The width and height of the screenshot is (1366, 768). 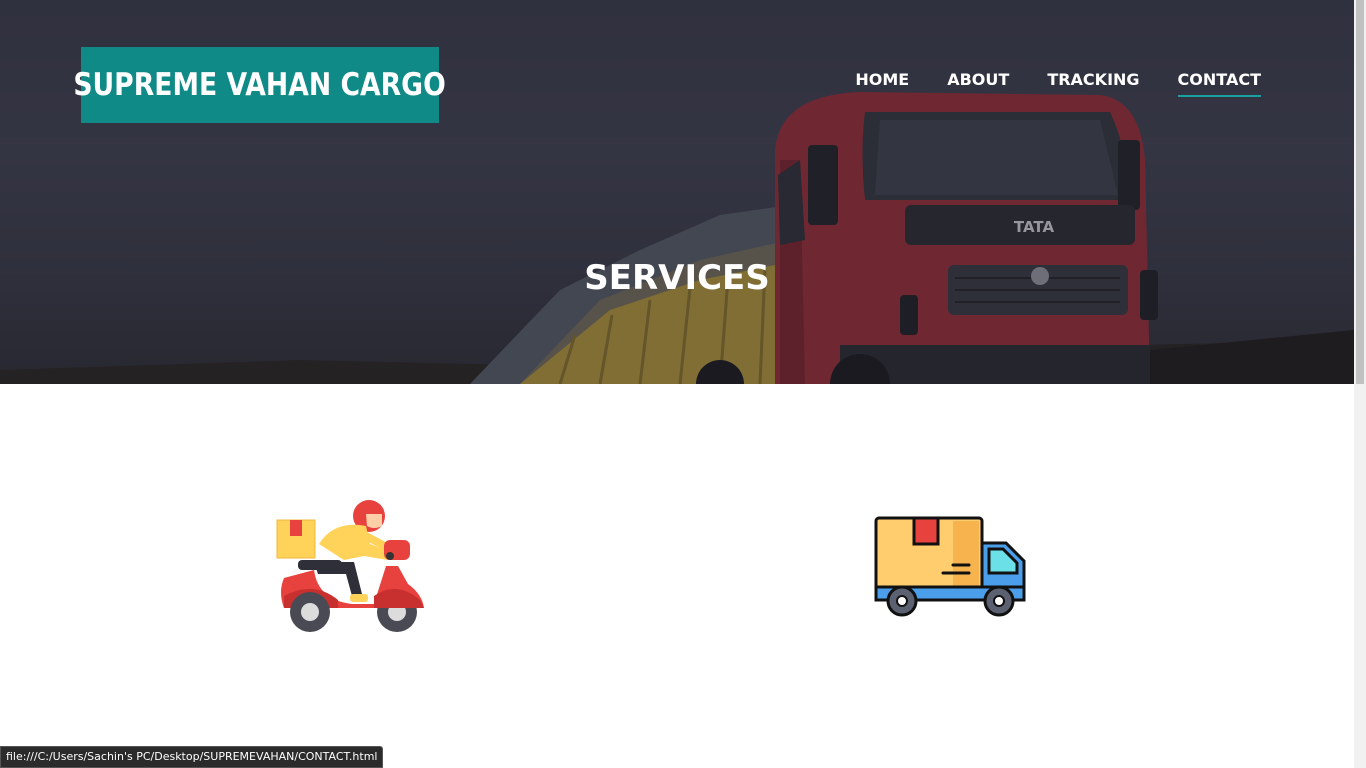 What do you see at coordinates (350, 566) in the screenshot?
I see `delivery-scooter-icon` at bounding box center [350, 566].